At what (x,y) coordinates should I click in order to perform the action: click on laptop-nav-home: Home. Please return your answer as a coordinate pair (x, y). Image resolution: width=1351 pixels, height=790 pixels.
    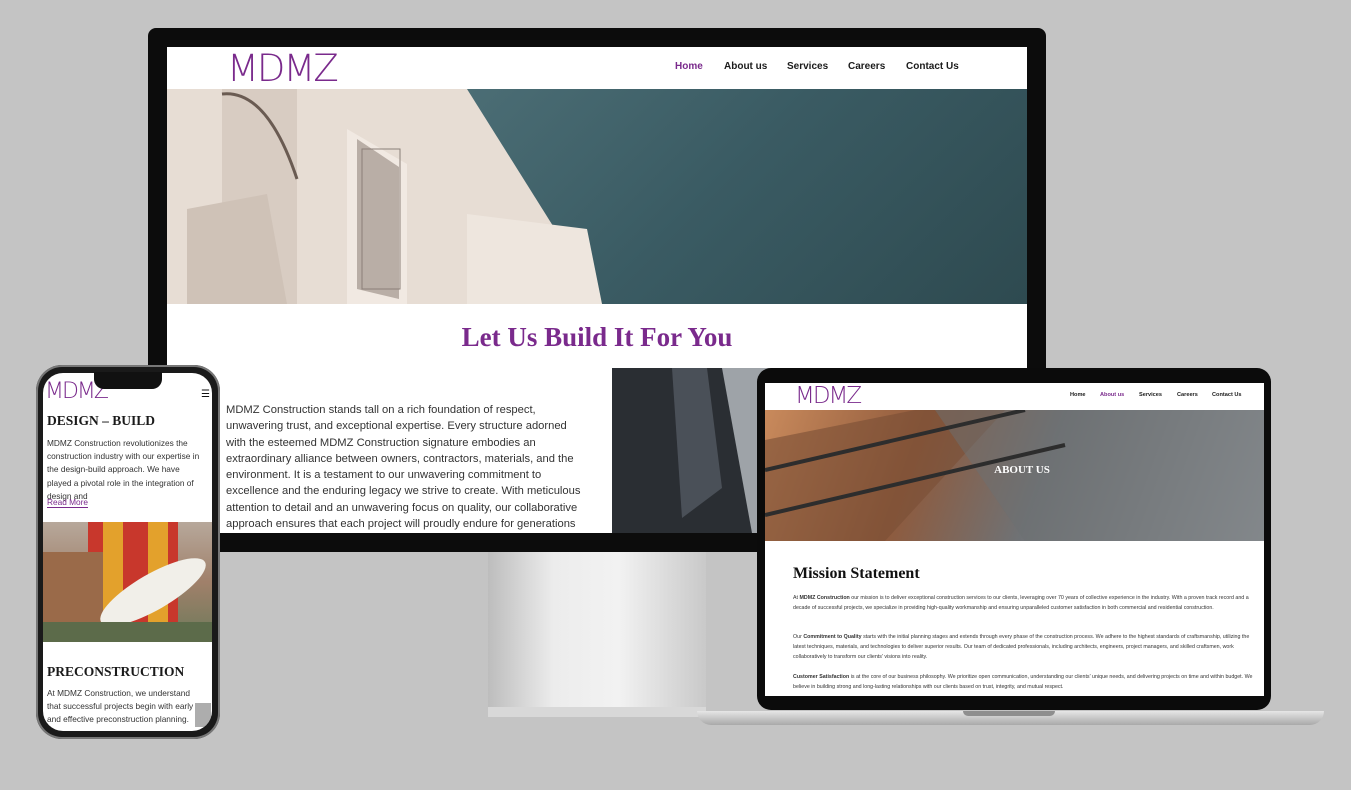
    Looking at the image, I should click on (1078, 395).